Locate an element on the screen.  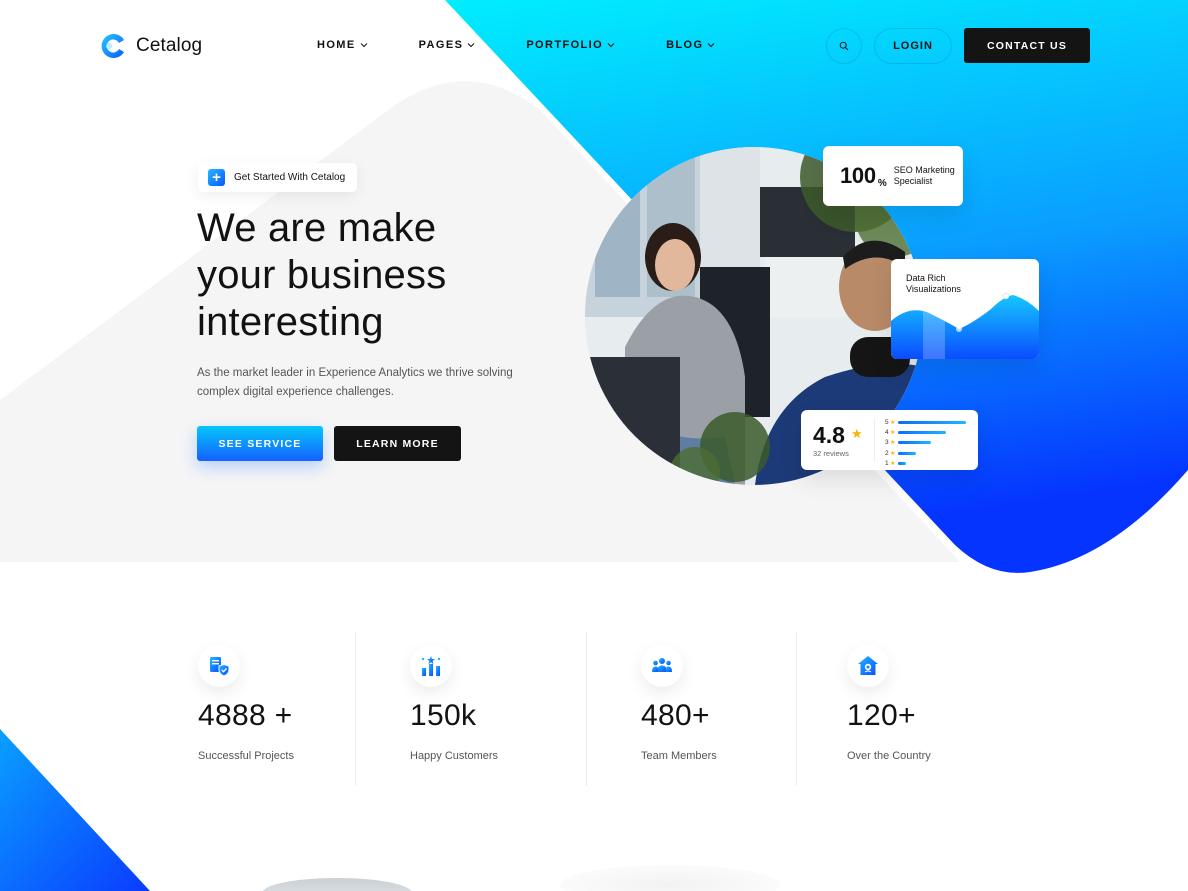
nav-item-pages: PAGES is located at coordinates (447, 45).